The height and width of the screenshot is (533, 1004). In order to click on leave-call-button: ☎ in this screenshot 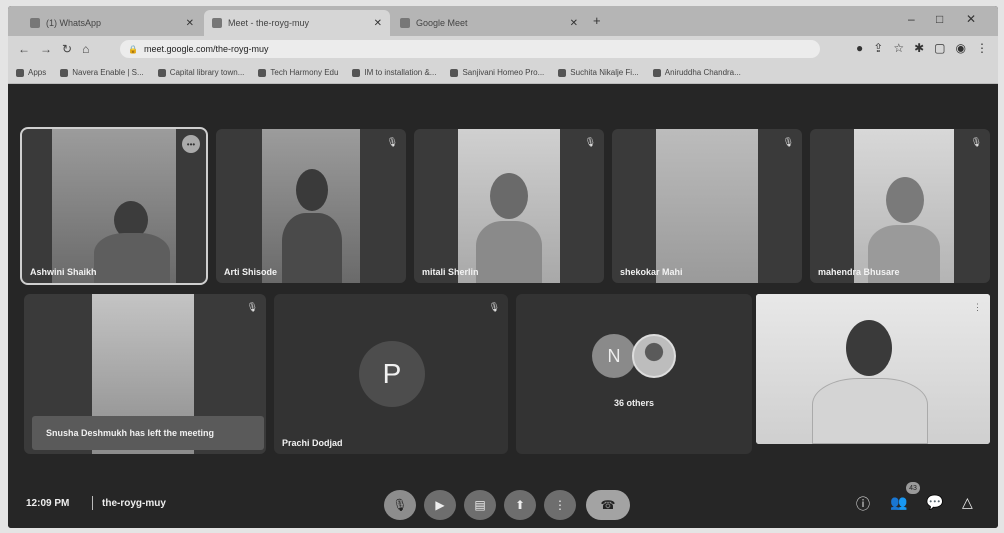, I will do `click(608, 505)`.